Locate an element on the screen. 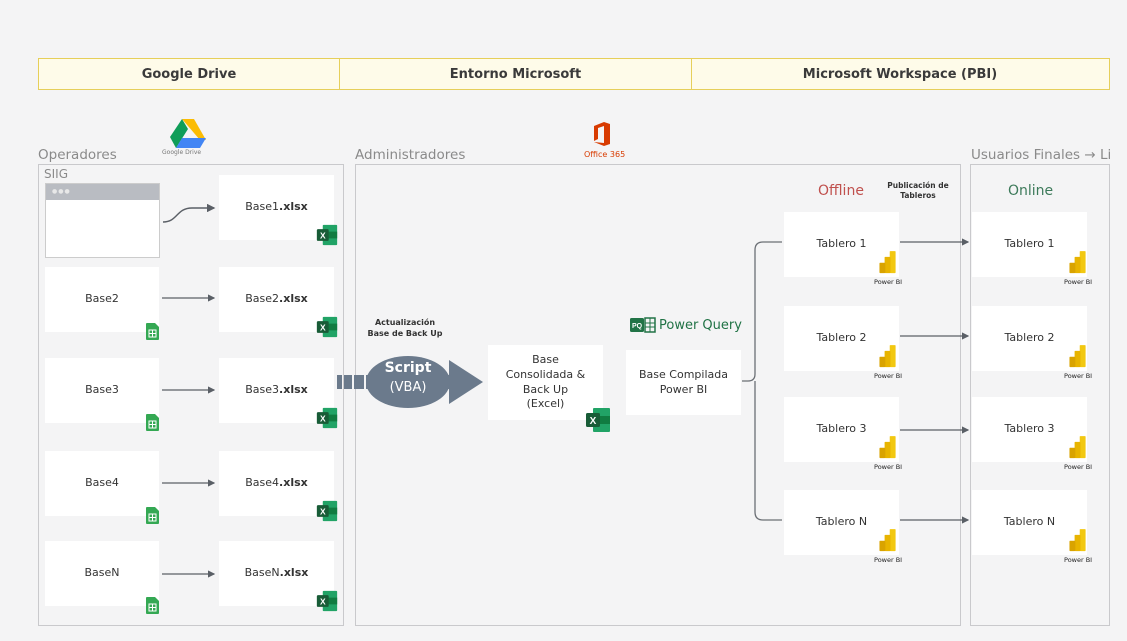 The image size is (1127, 641). siig-to-base1-arrow is located at coordinates (189, 213).